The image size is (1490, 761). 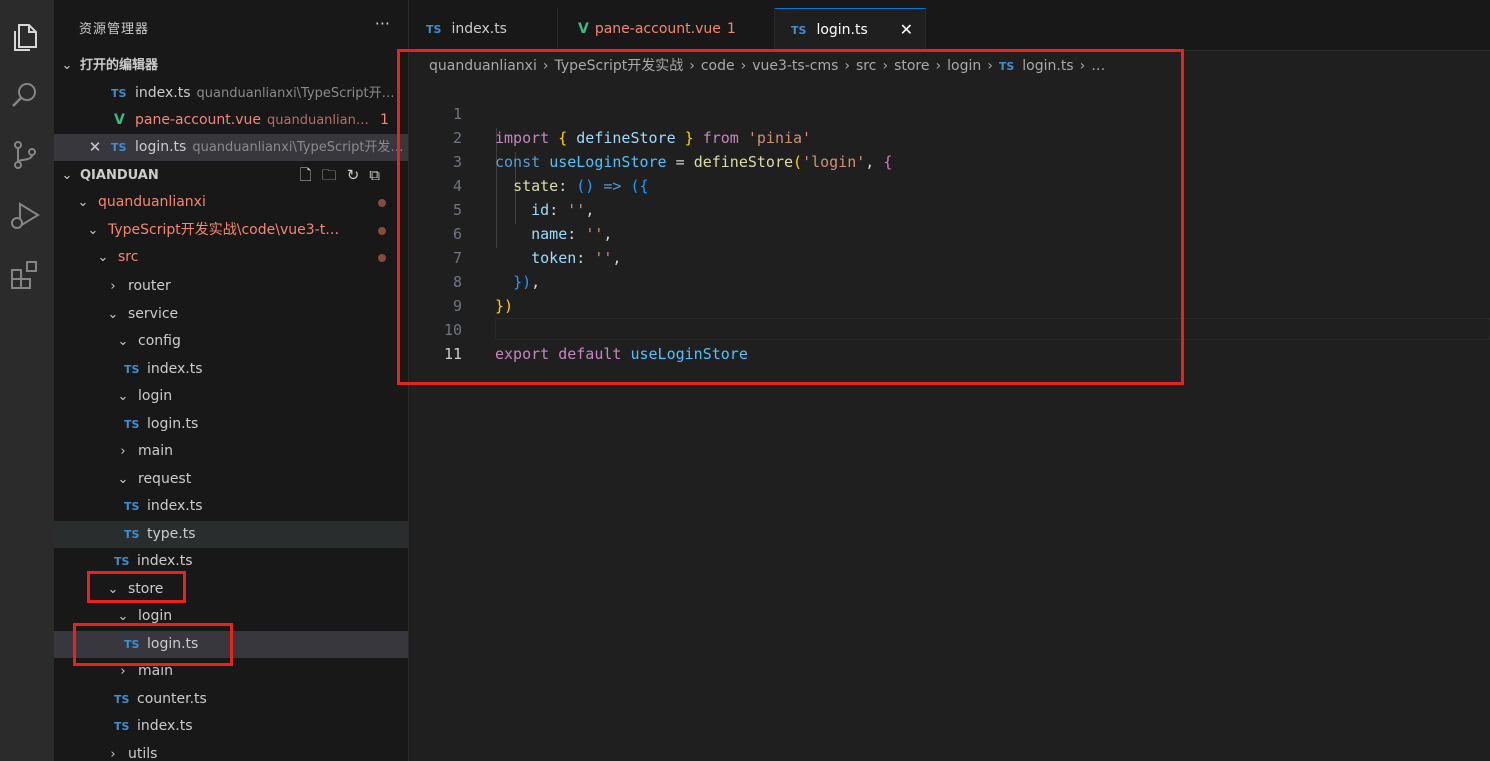 I want to click on sidebar-title: 资源管理器, so click(x=114, y=29).